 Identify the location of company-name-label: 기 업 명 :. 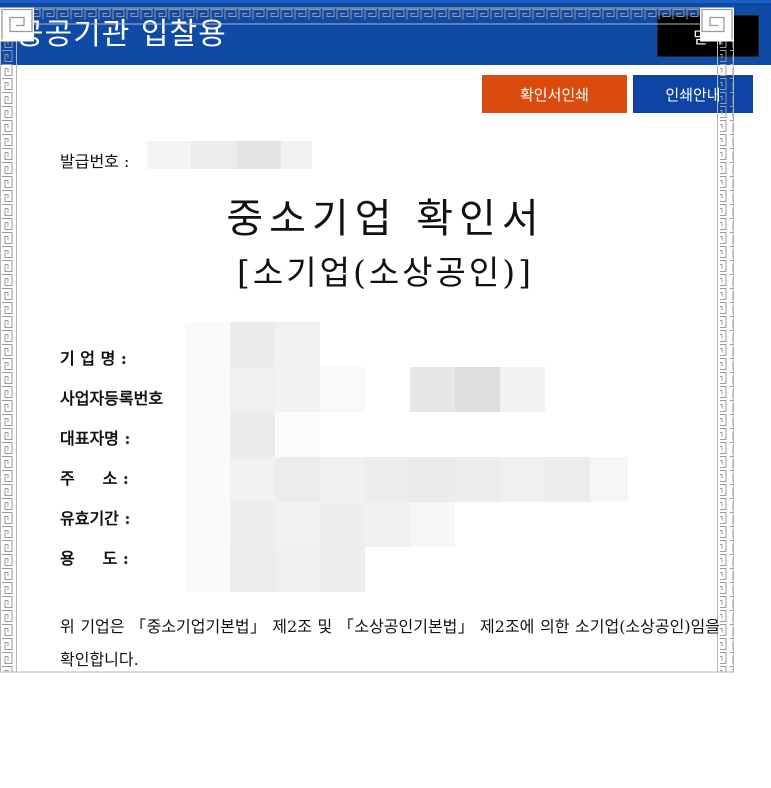
(93, 358).